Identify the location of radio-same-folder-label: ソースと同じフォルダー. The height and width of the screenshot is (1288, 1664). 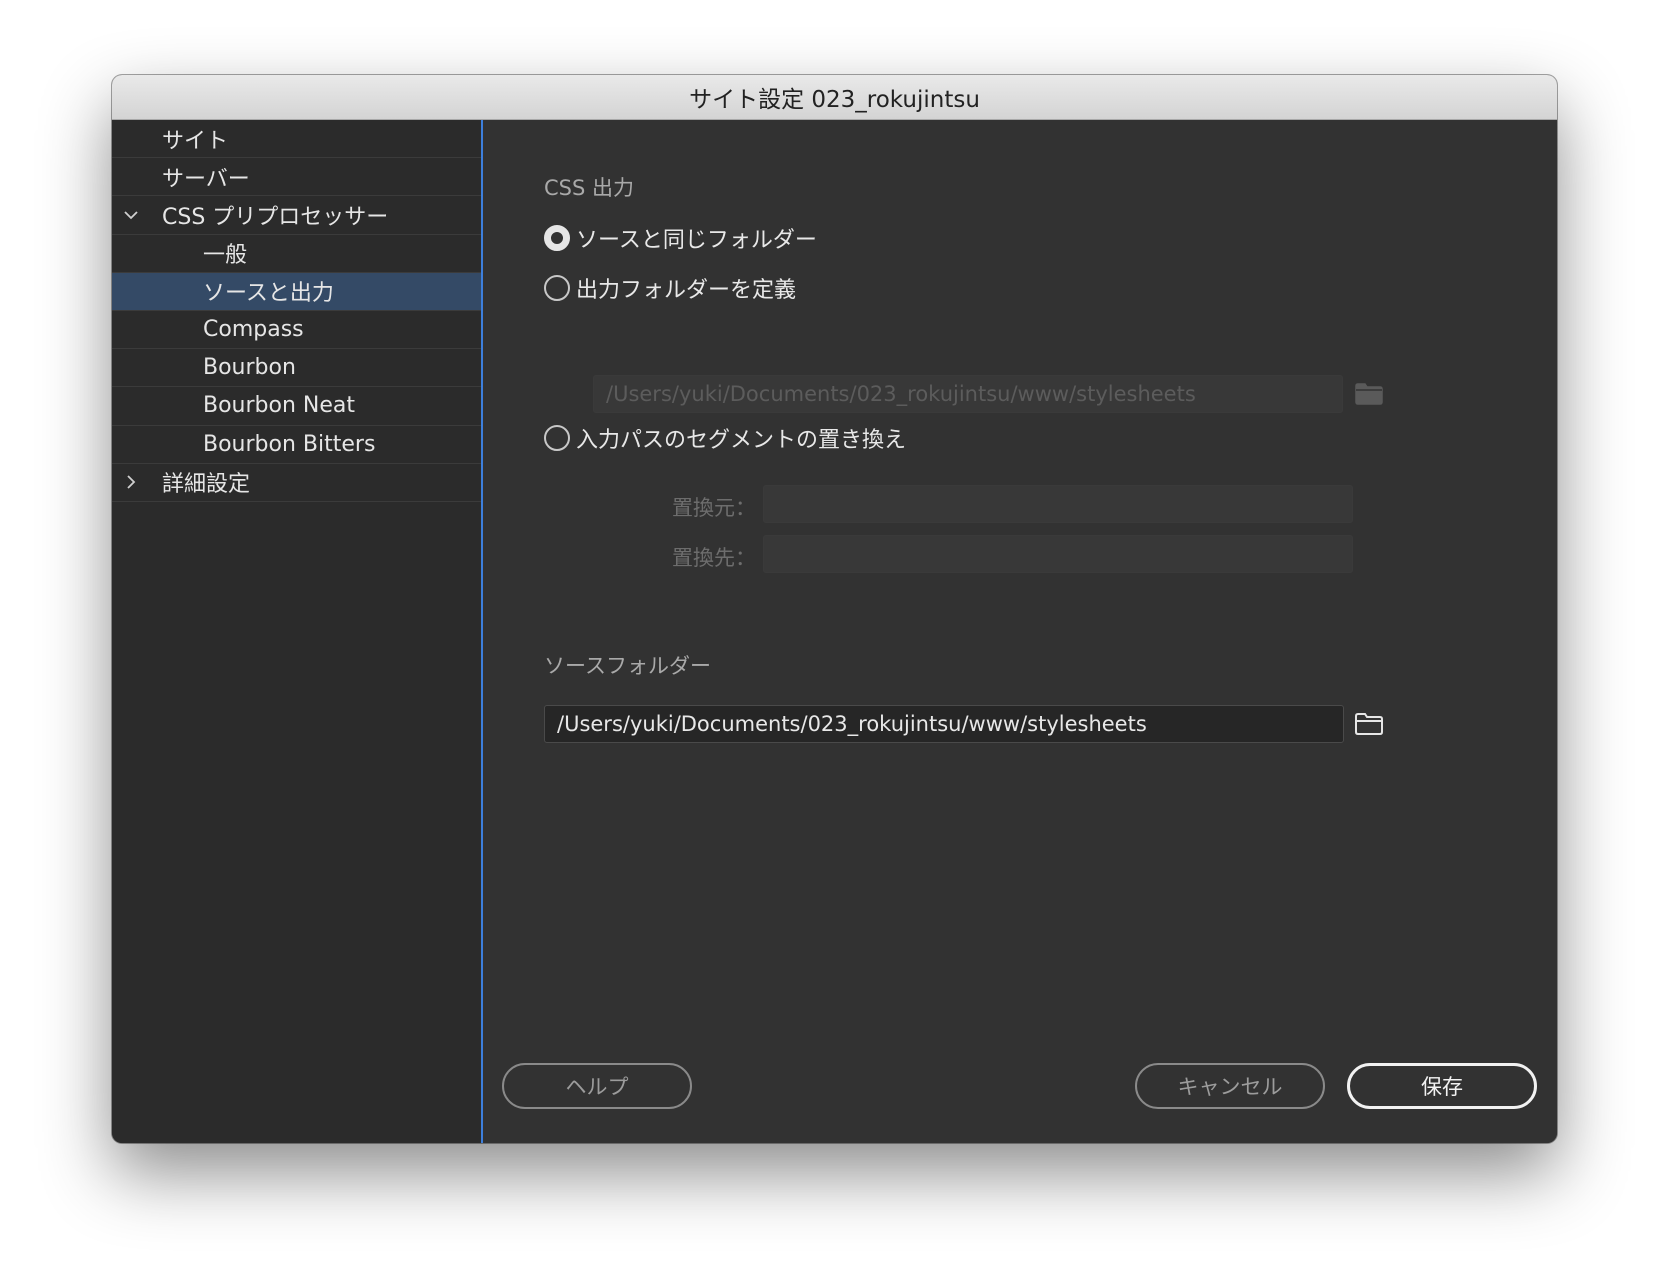
(696, 240).